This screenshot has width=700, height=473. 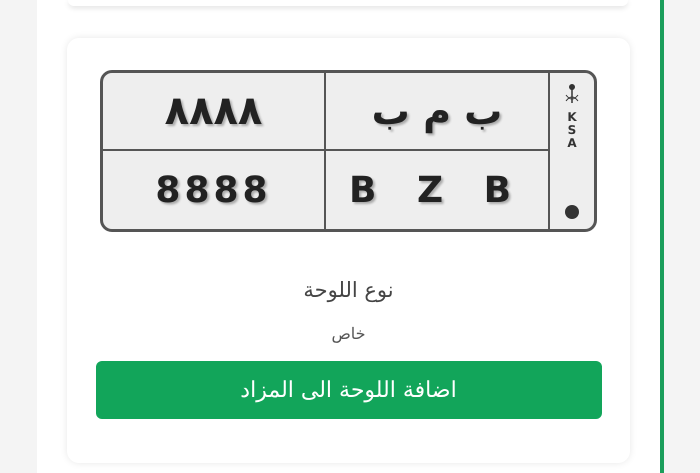 What do you see at coordinates (348, 333) in the screenshot?
I see `plate-type-value: خاص` at bounding box center [348, 333].